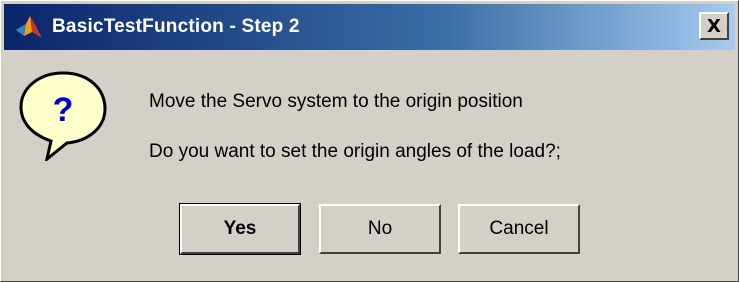  Describe the element at coordinates (380, 229) in the screenshot. I see `no-button: No` at that location.